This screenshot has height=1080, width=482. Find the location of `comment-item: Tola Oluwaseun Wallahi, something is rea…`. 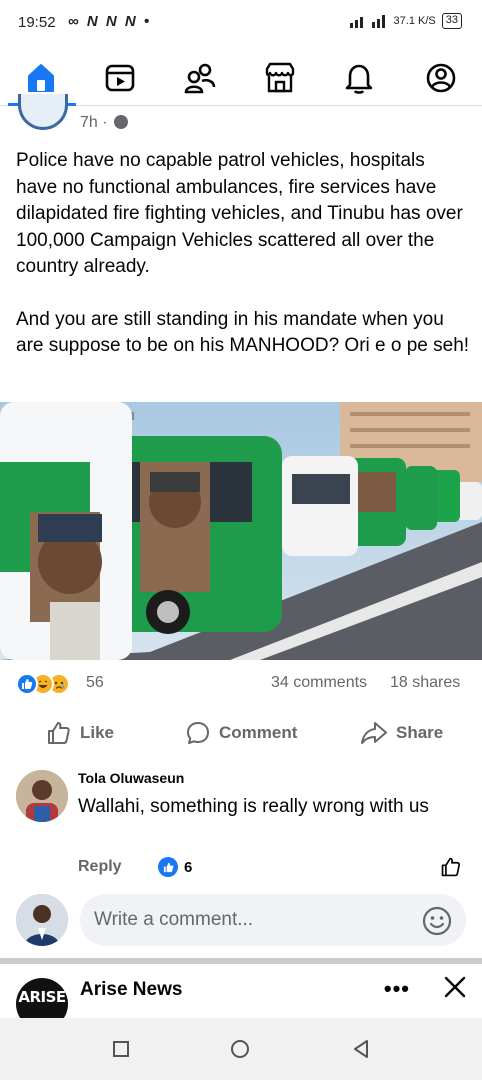

comment-item: Tola Oluwaseun Wallahi, something is rea… is located at coordinates (241, 823).